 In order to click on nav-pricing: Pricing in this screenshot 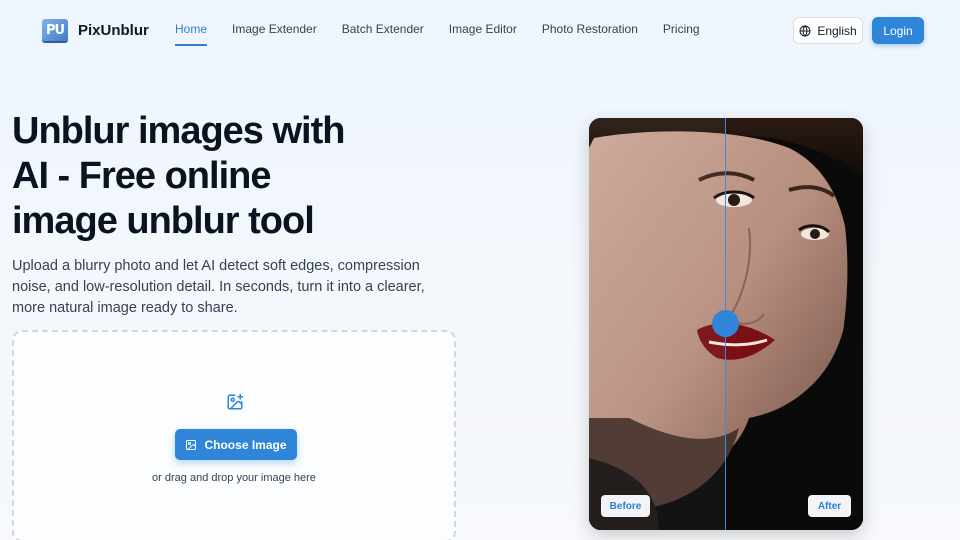, I will do `click(681, 29)`.